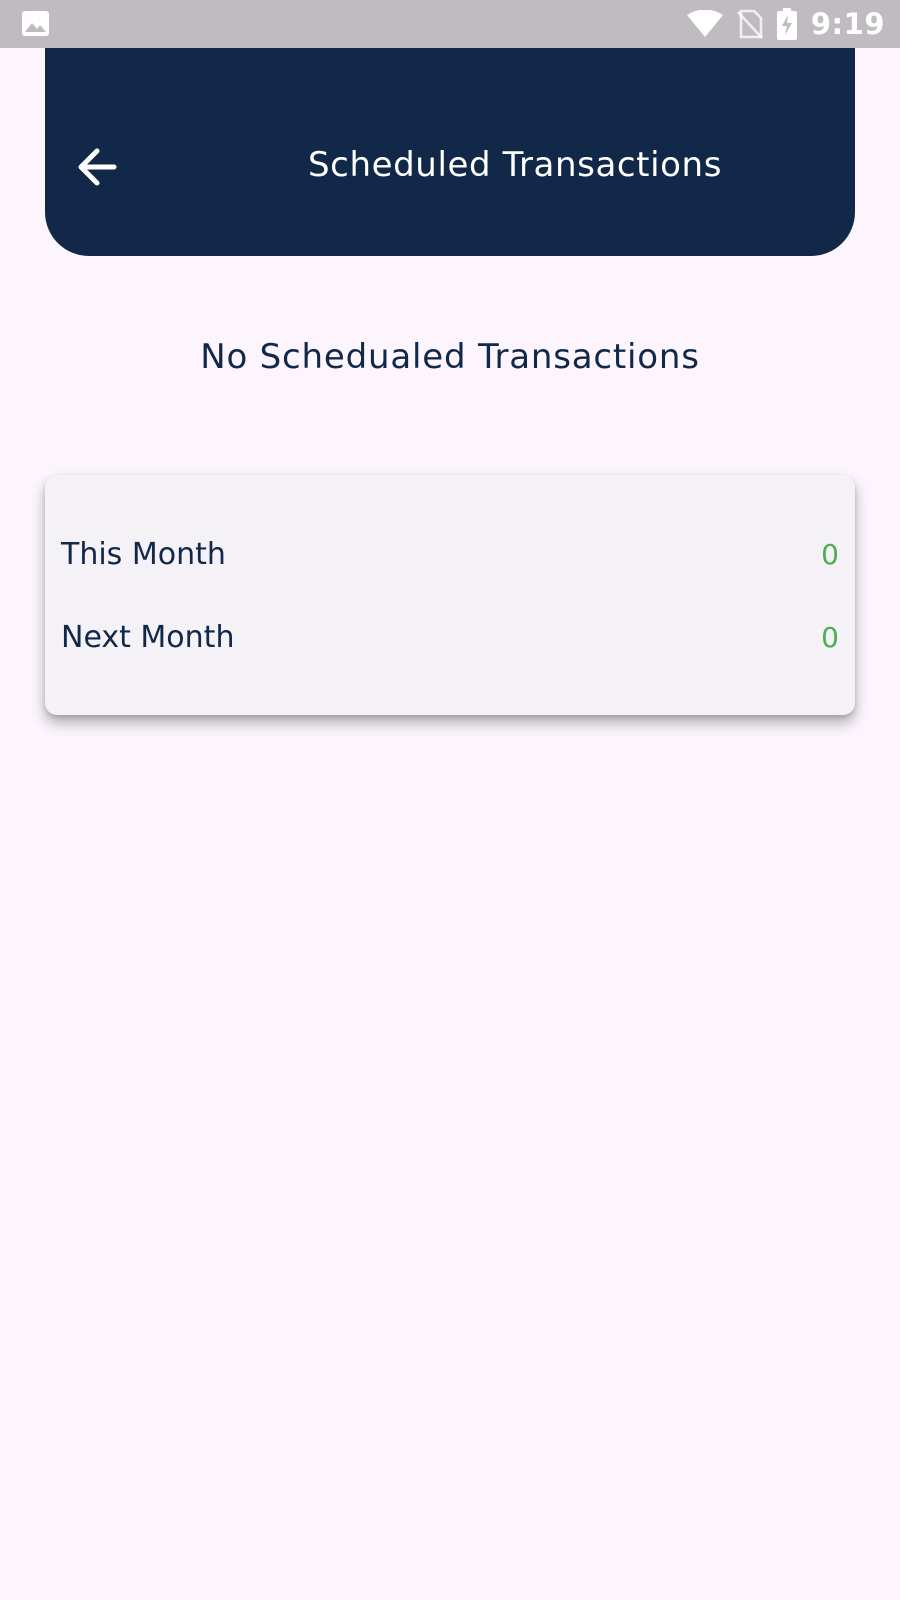 The width and height of the screenshot is (900, 1600). Describe the element at coordinates (450, 637) in the screenshot. I see `summary-row-next-month: Next Month 0` at that location.